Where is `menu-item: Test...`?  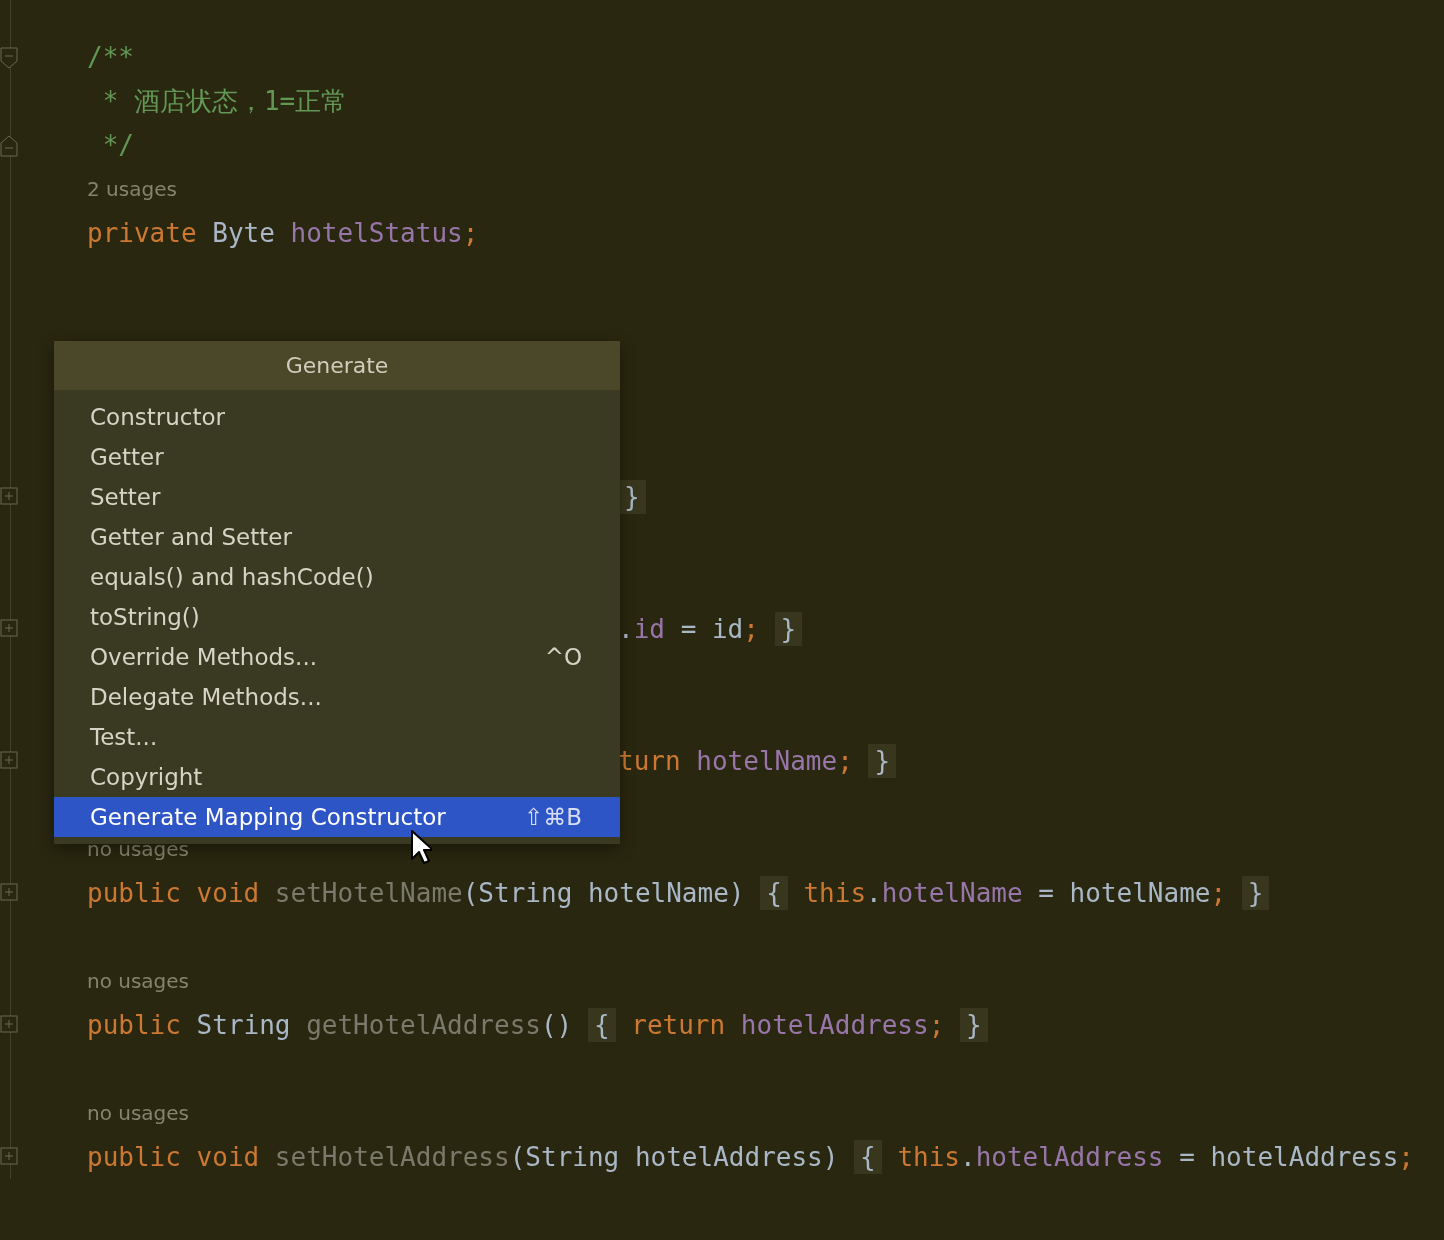 menu-item: Test... is located at coordinates (337, 737).